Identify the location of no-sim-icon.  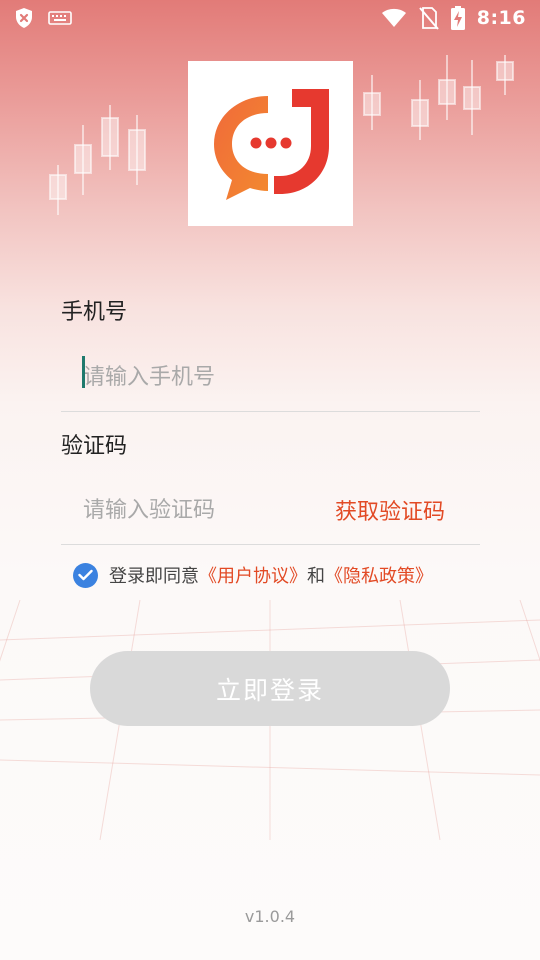
(428, 18).